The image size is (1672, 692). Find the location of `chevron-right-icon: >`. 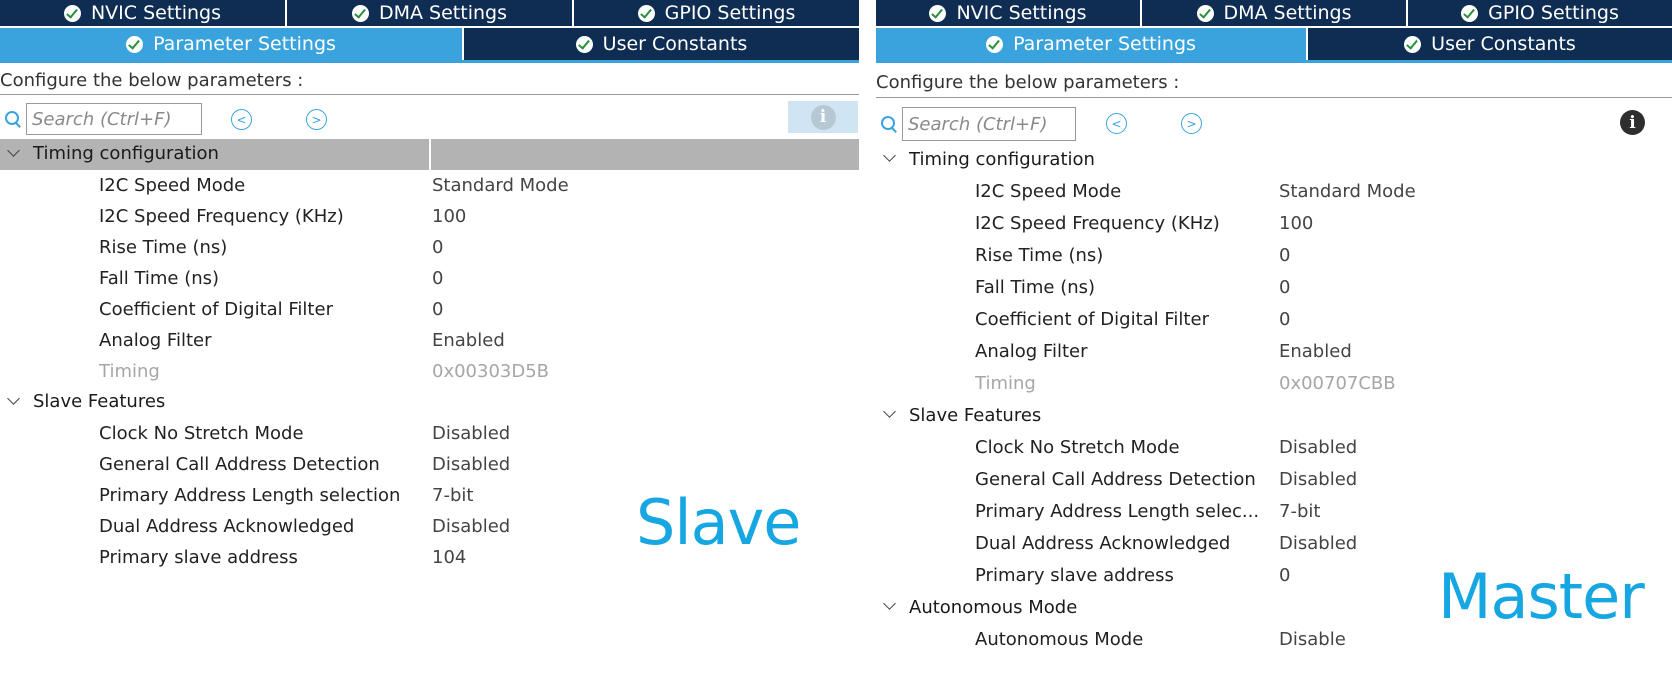

chevron-right-icon: > is located at coordinates (1191, 123).